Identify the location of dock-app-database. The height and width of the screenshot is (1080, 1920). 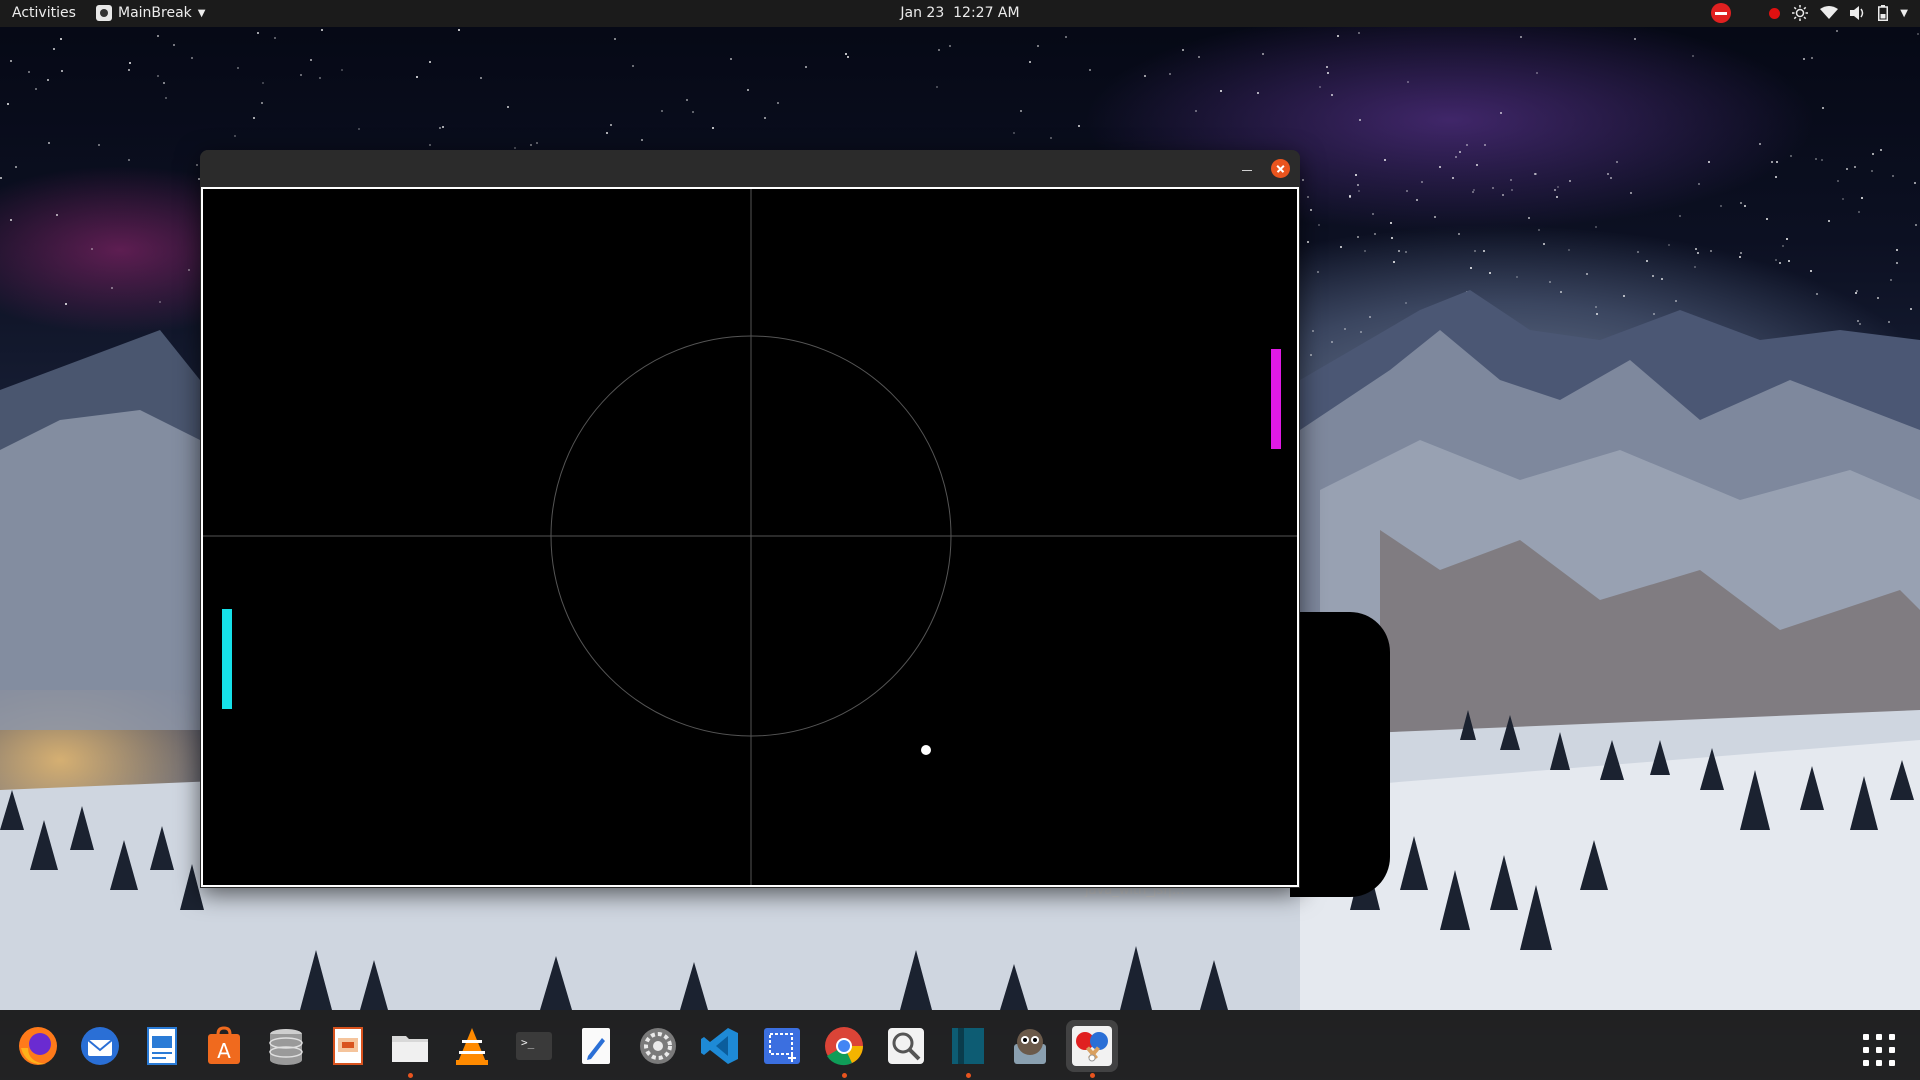
(286, 1046).